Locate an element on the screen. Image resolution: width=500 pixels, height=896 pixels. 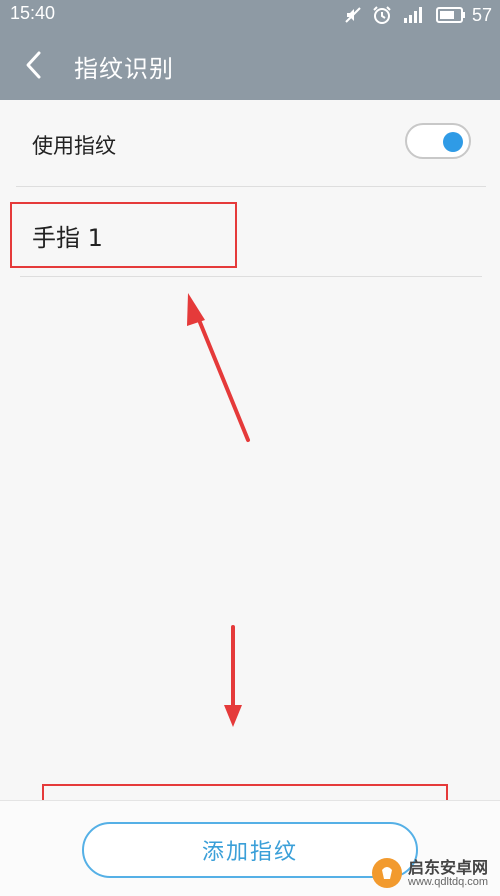
back-button is located at coordinates (35, 65).